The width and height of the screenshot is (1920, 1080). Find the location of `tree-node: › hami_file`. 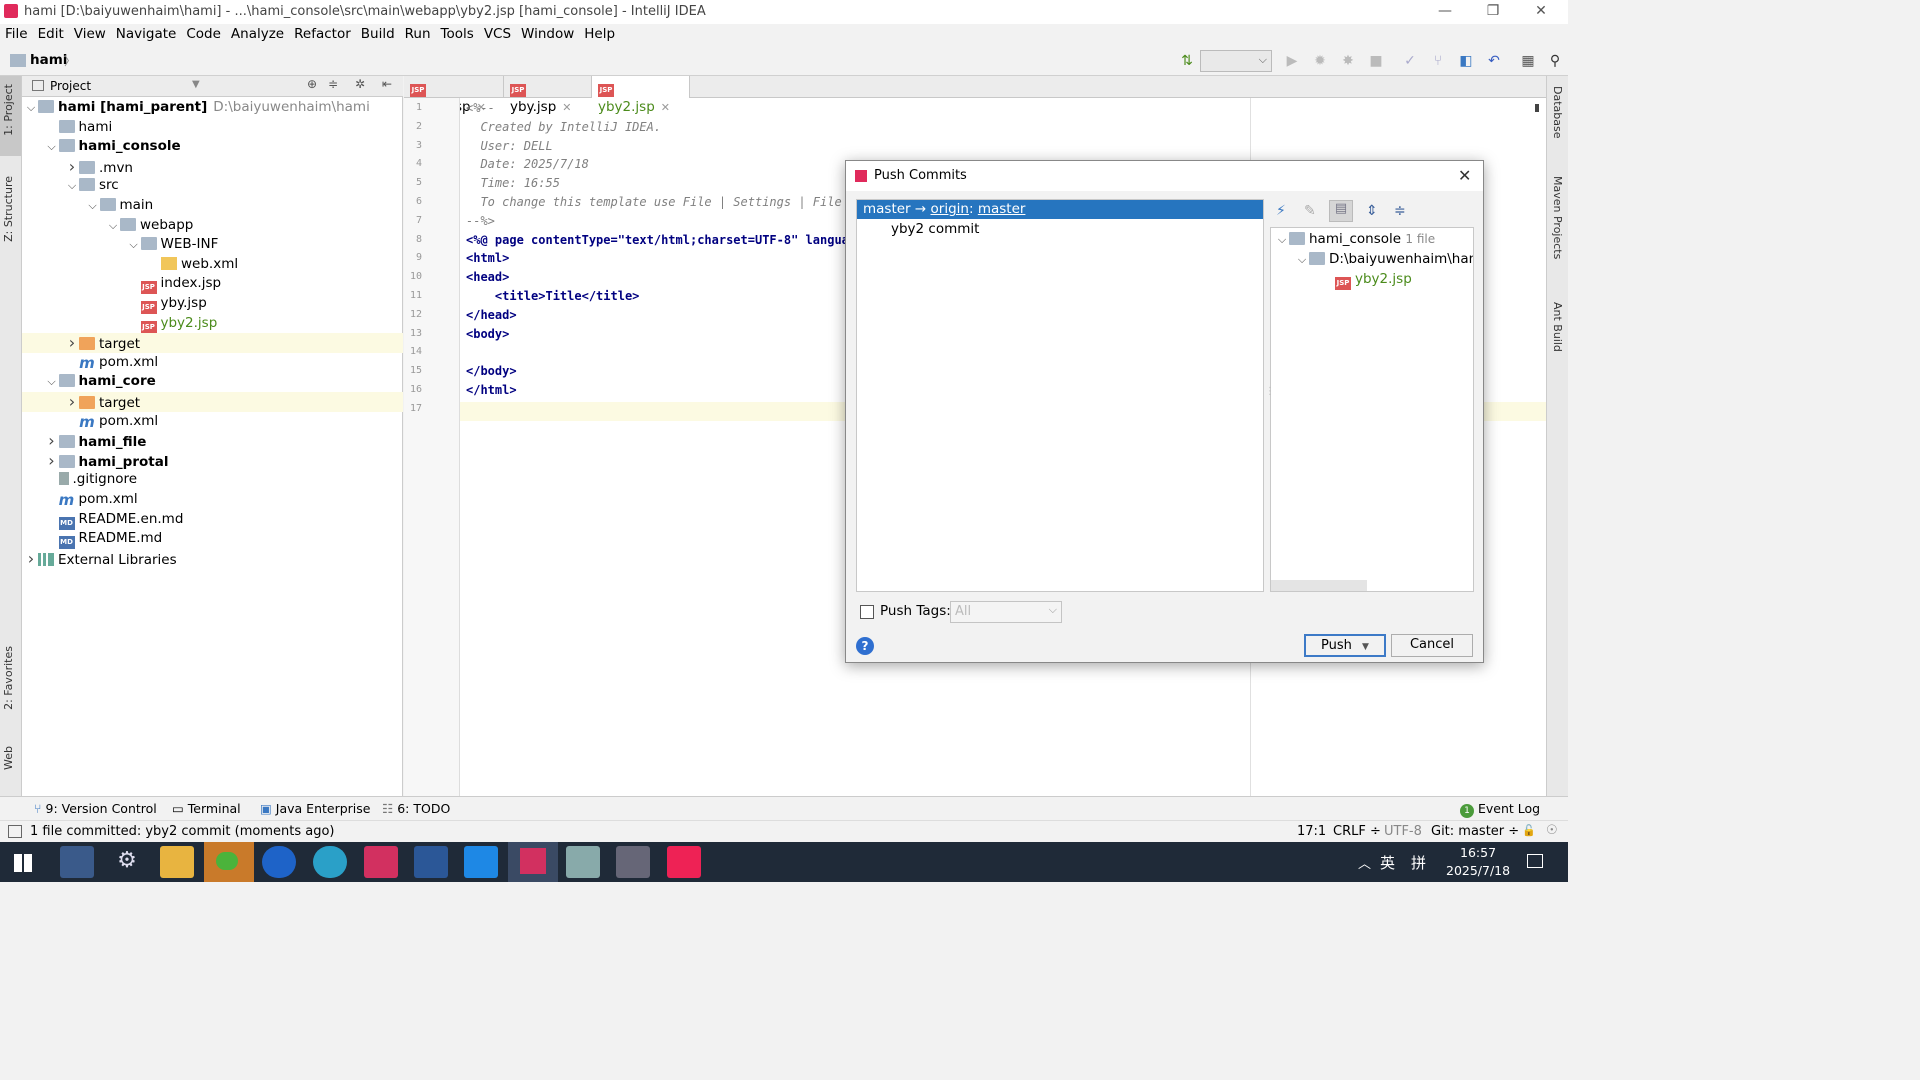

tree-node: › hami_file is located at coordinates (212, 441).